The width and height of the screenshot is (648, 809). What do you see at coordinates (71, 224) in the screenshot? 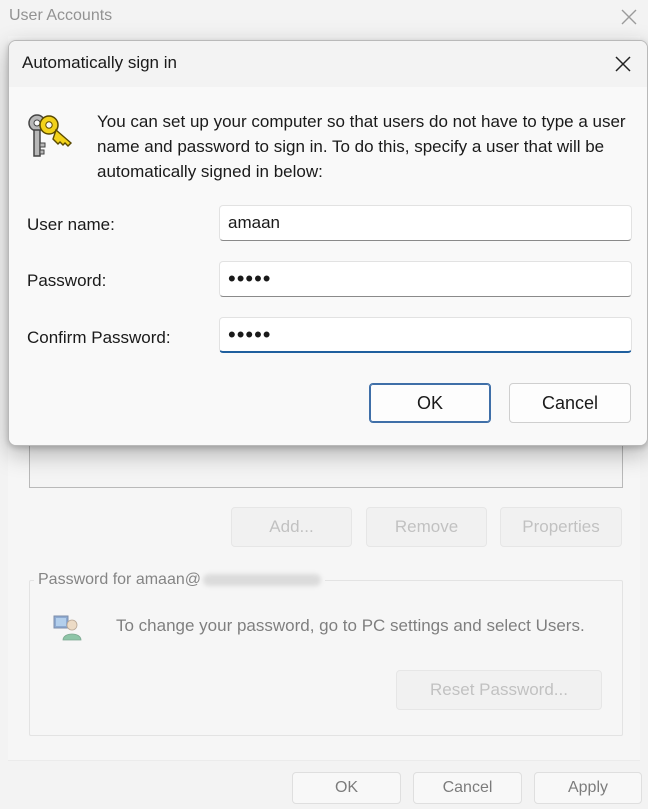
I see `username-label: User name:` at bounding box center [71, 224].